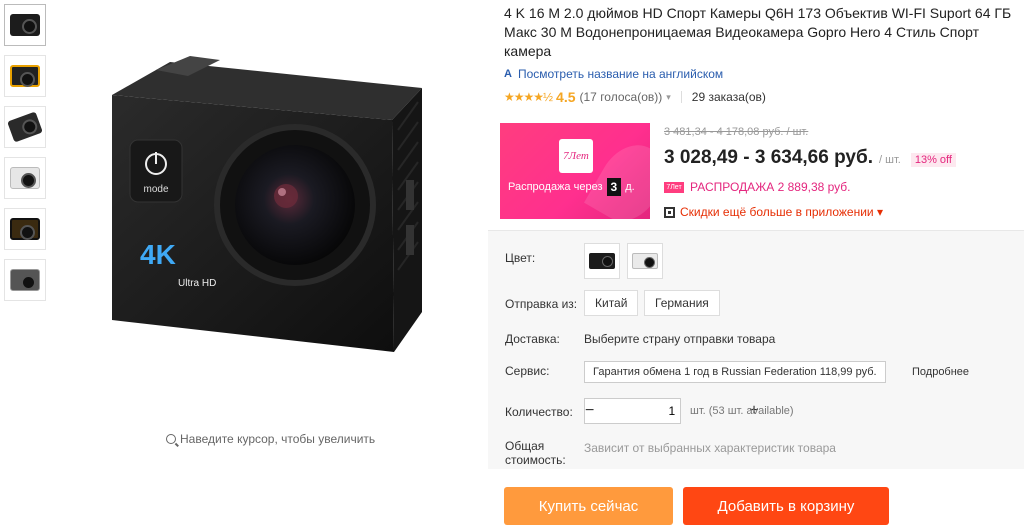 The height and width of the screenshot is (529, 1024). What do you see at coordinates (527, 371) in the screenshot?
I see `service-label: Сервис:` at bounding box center [527, 371].